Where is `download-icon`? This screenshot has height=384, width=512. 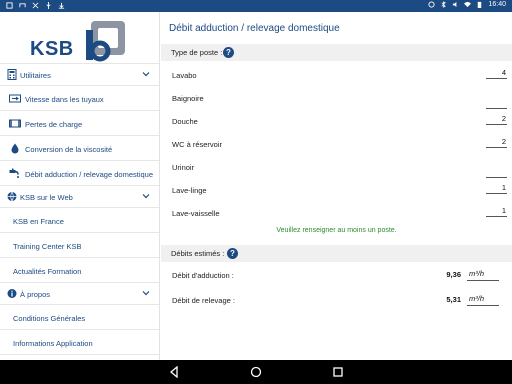 download-icon is located at coordinates (61, 5).